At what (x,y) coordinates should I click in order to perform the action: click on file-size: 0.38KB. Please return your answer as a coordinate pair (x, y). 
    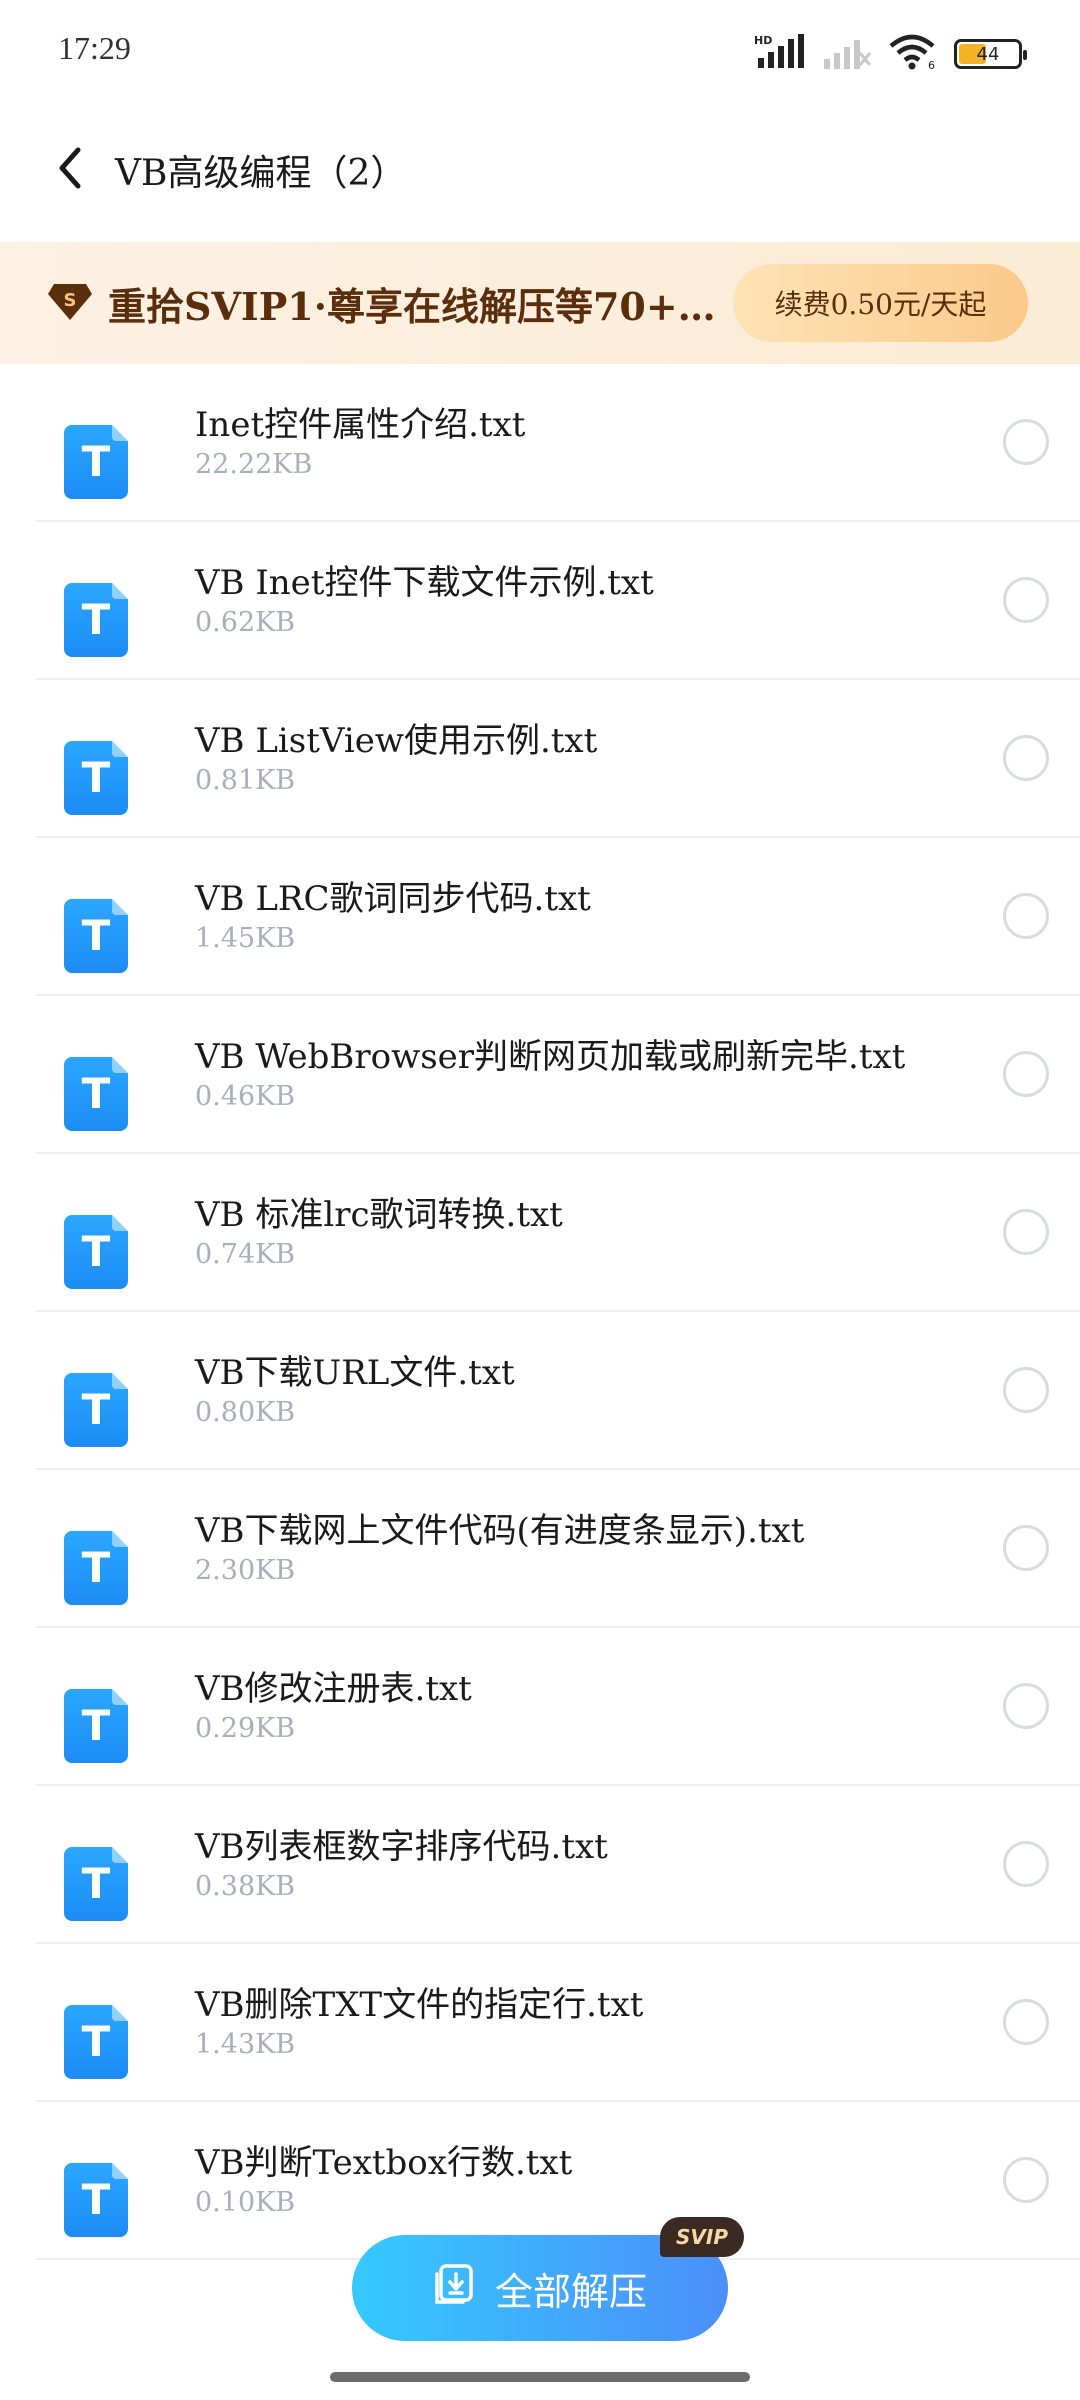
    Looking at the image, I should click on (245, 1886).